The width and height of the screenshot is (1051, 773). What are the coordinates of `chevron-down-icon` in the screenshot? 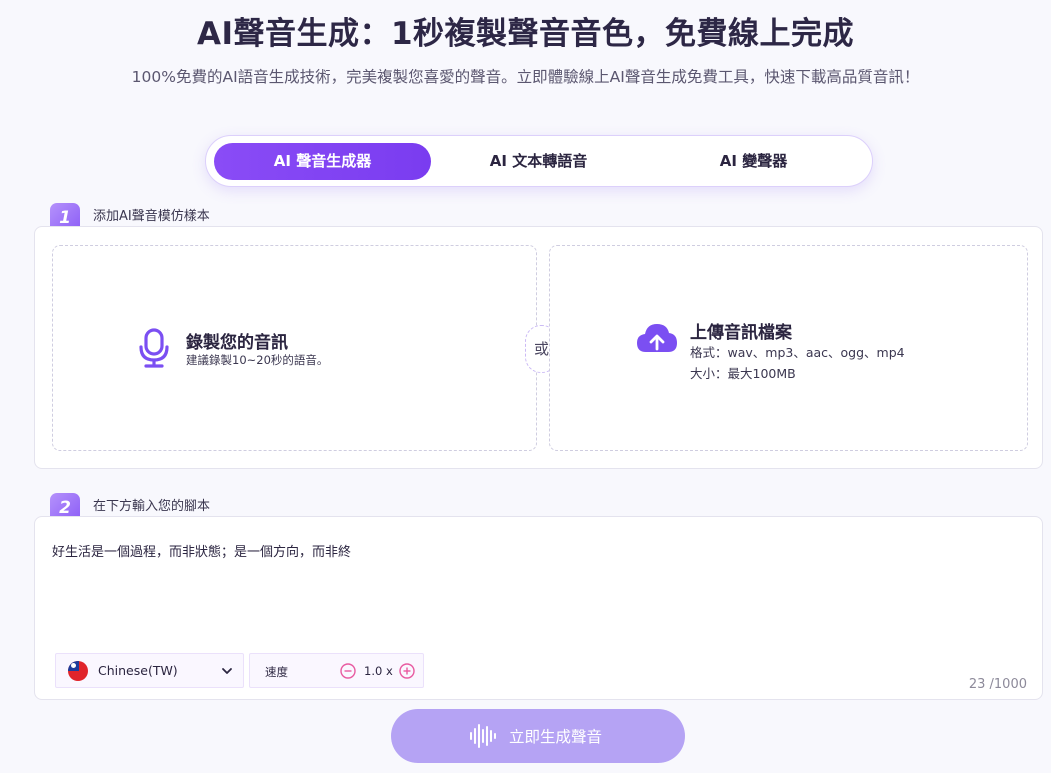 It's located at (227, 671).